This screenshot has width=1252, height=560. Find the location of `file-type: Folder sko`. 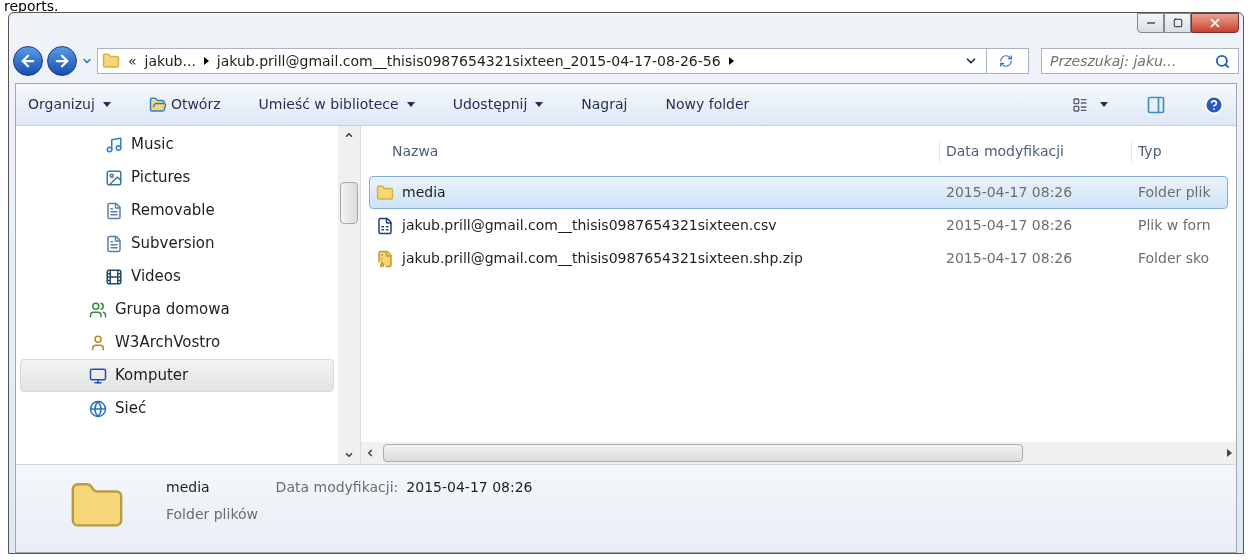

file-type: Folder sko is located at coordinates (1174, 258).